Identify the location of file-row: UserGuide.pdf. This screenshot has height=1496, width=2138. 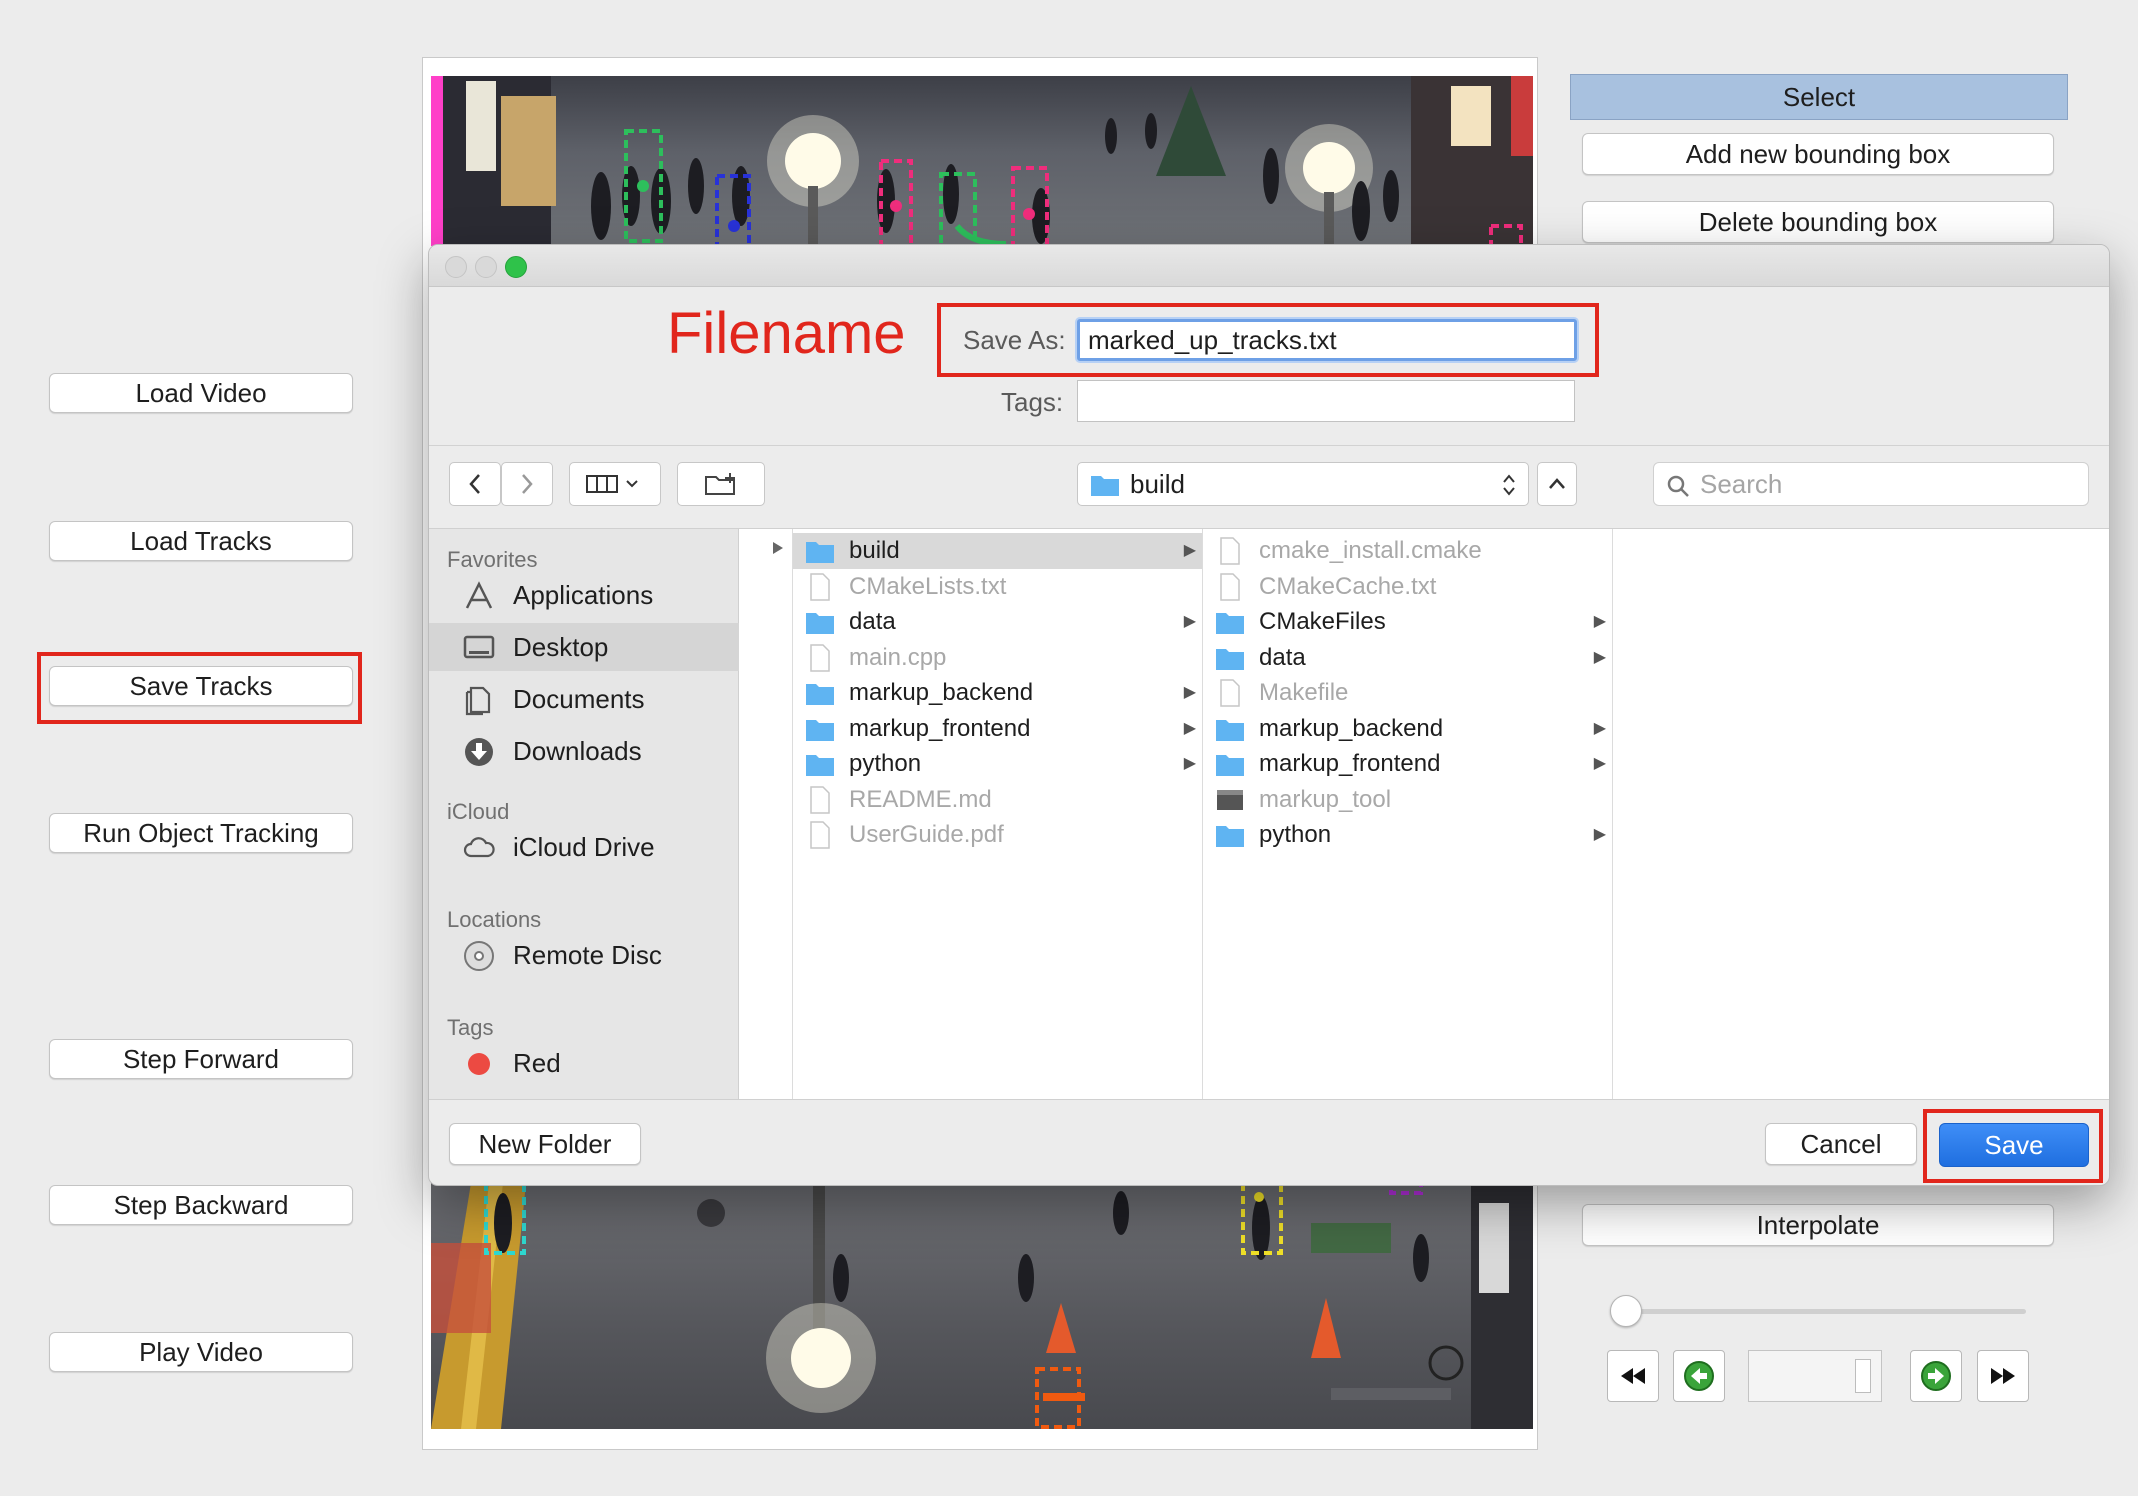
(997, 835).